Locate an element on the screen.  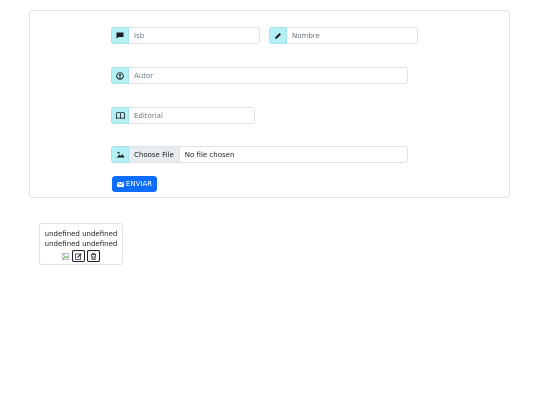
isb-input-group is located at coordinates (185, 35).